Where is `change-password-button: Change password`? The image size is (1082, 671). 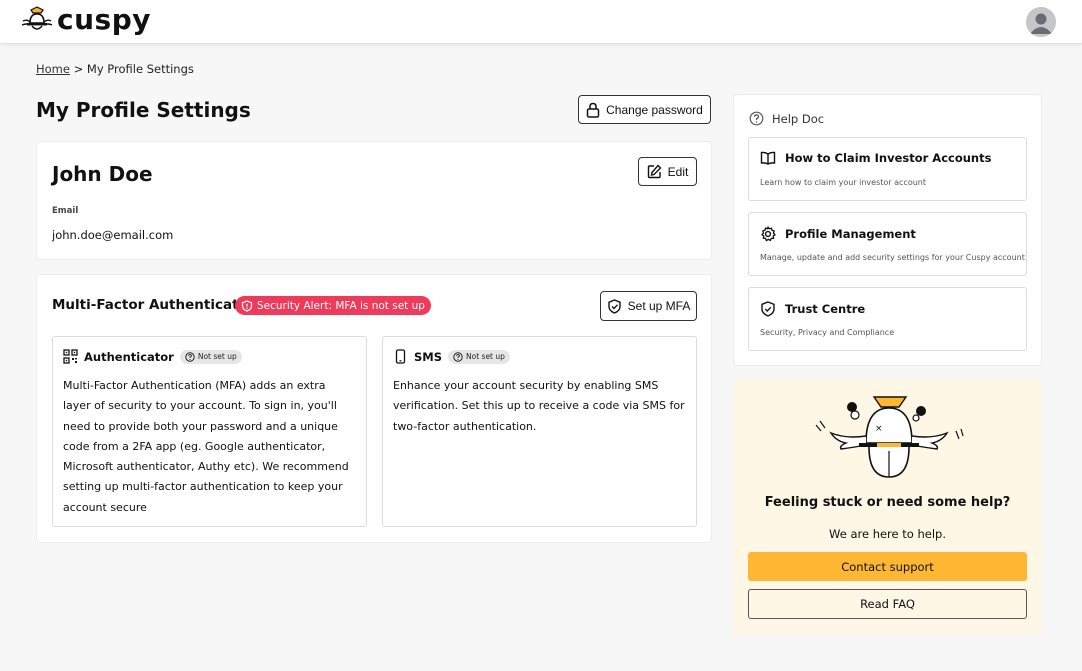 change-password-button: Change password is located at coordinates (644, 109).